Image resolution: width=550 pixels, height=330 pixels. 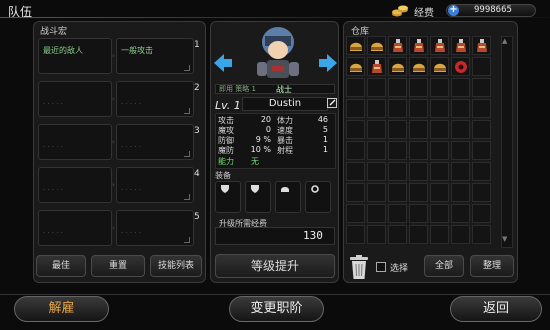 What do you see at coordinates (275, 266) in the screenshot?
I see `level-up-button: 等级提升` at bounding box center [275, 266].